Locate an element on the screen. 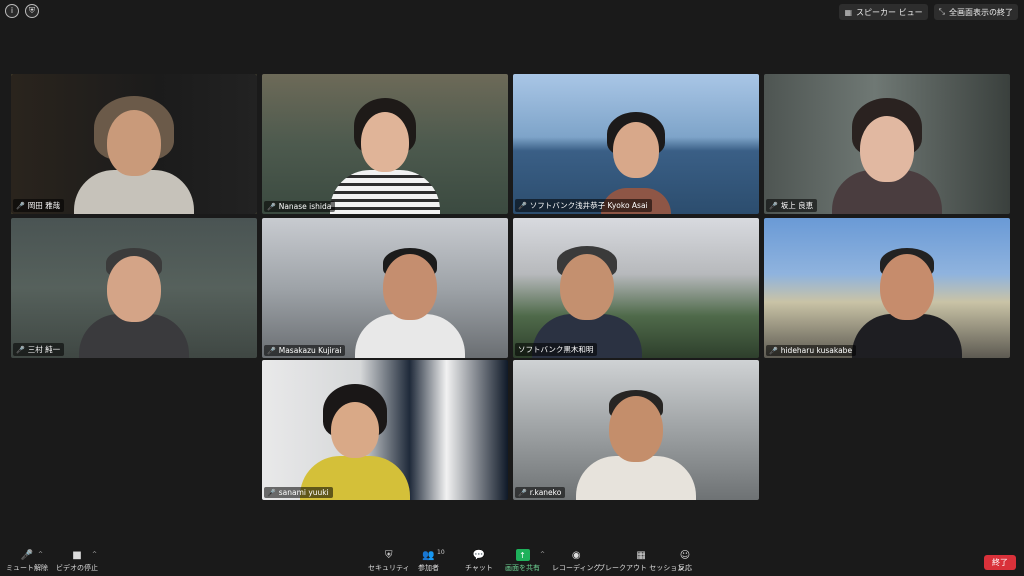 The height and width of the screenshot is (576, 1024). participants-icon: 👥 is located at coordinates (428, 555).